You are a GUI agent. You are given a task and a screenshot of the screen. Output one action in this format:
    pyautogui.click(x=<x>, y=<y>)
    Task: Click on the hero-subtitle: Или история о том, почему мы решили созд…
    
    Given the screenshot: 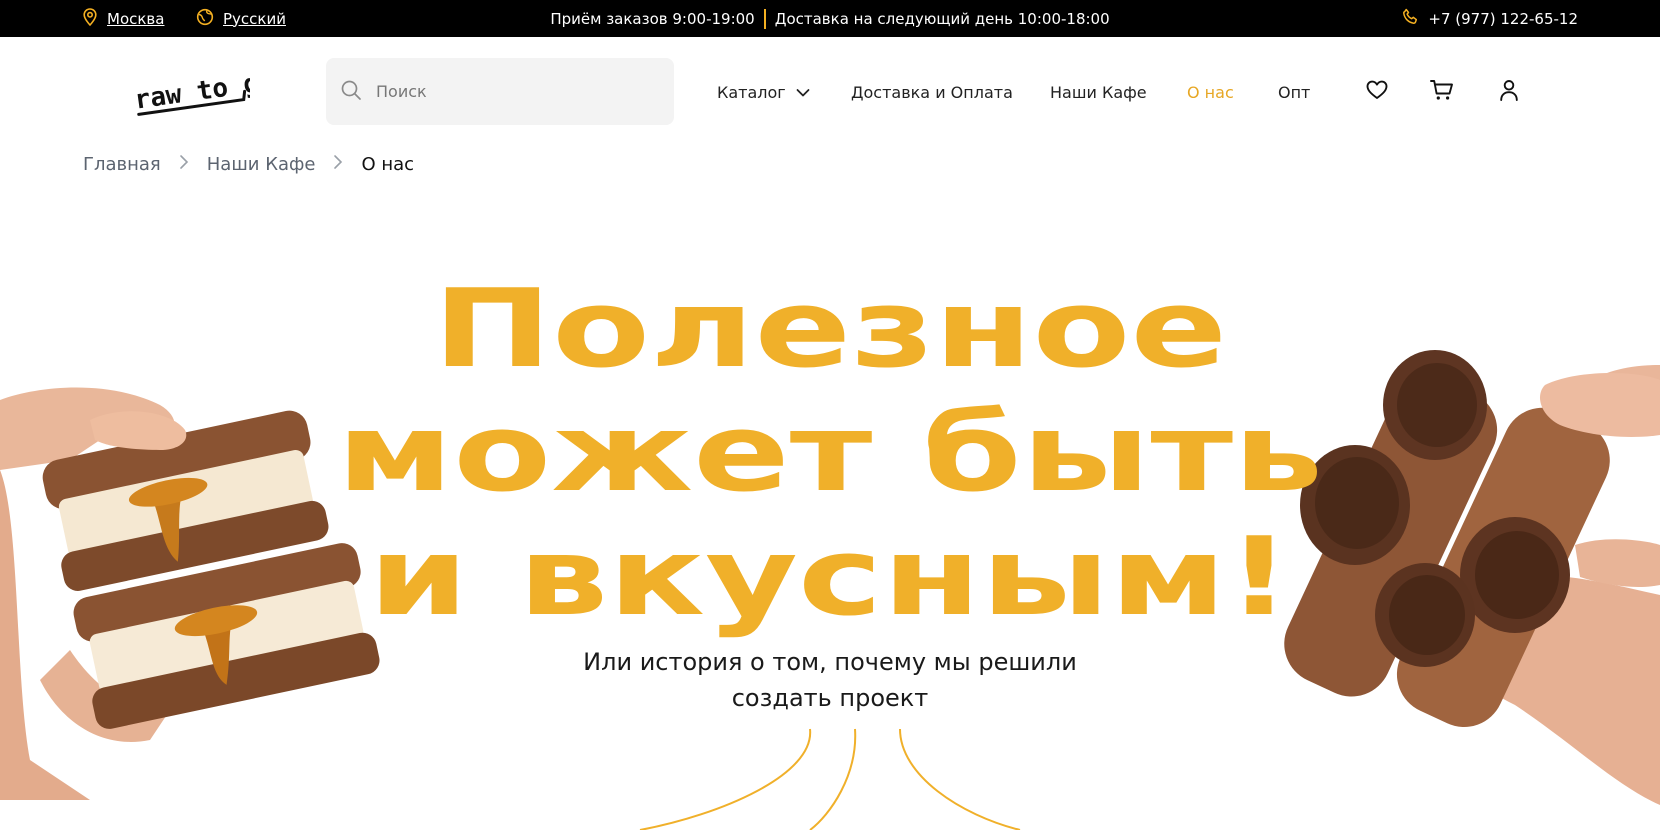 What is the action you would take?
    pyautogui.click(x=830, y=680)
    